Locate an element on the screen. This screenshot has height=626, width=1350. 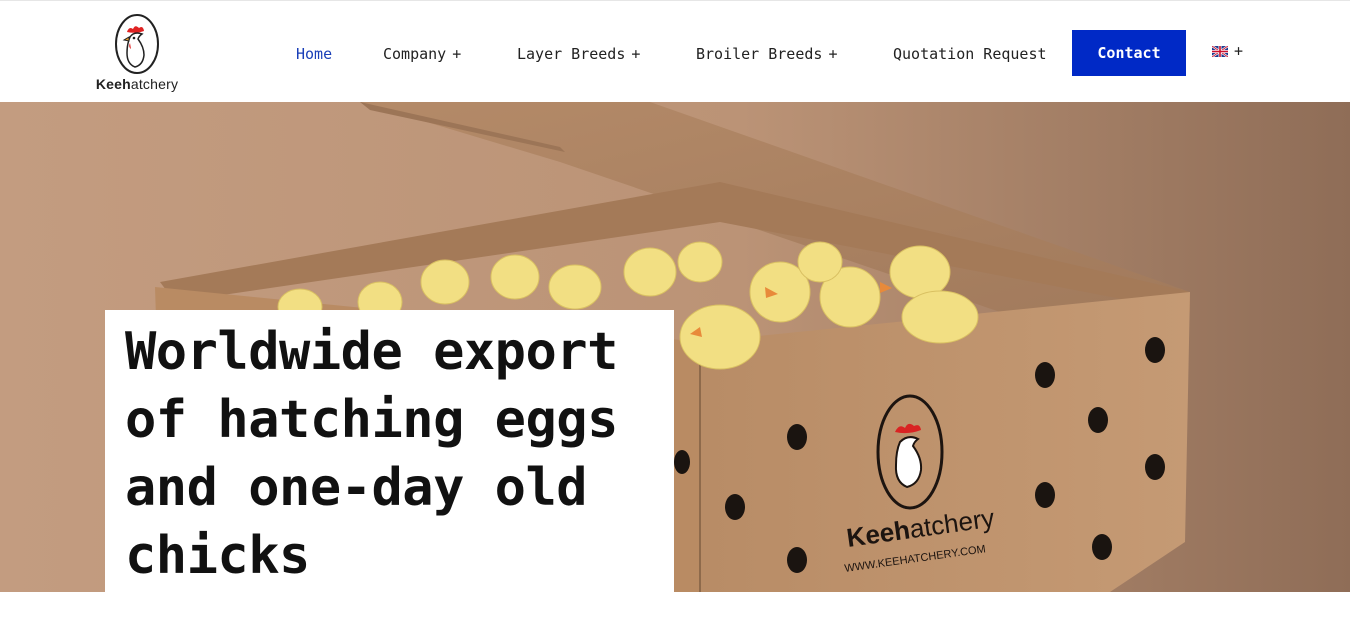
nav-home: Home is located at coordinates (314, 54).